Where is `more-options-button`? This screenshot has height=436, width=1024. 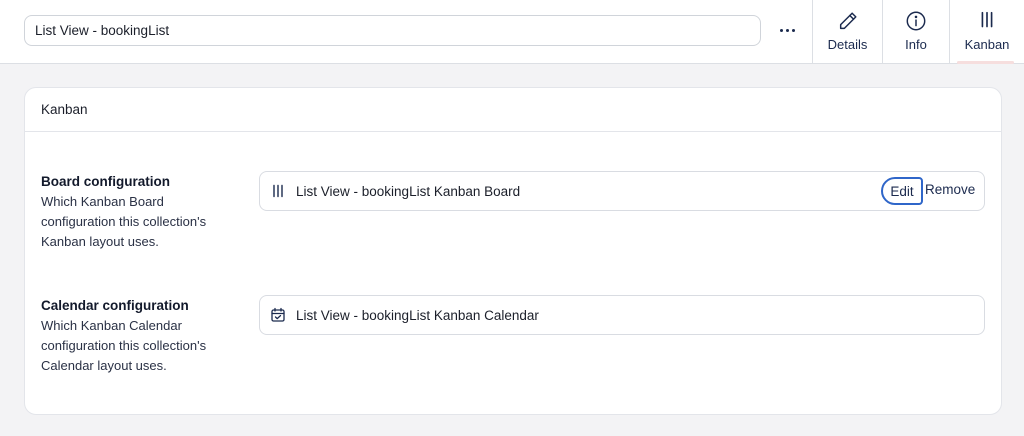
more-options-button is located at coordinates (787, 30).